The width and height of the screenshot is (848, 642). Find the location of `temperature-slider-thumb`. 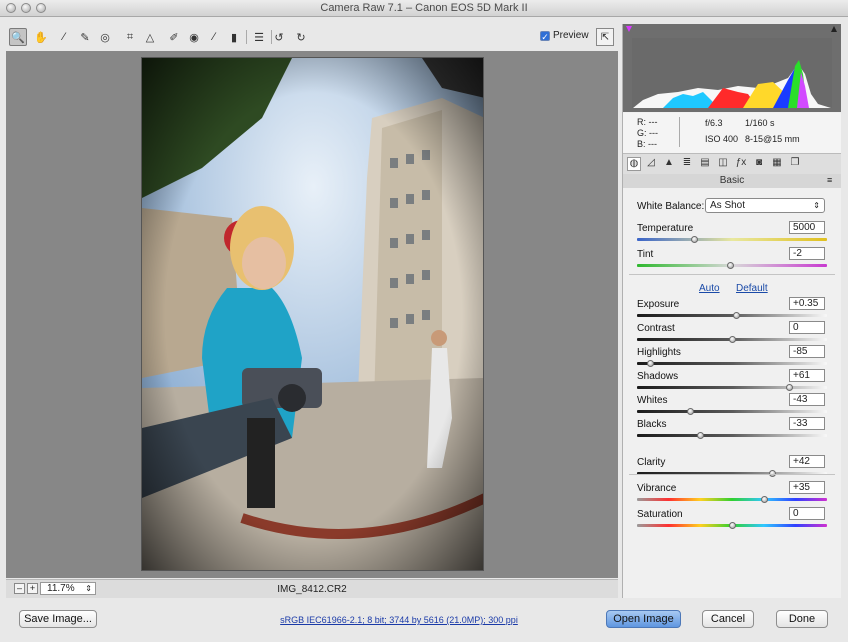

temperature-slider-thumb is located at coordinates (694, 239).